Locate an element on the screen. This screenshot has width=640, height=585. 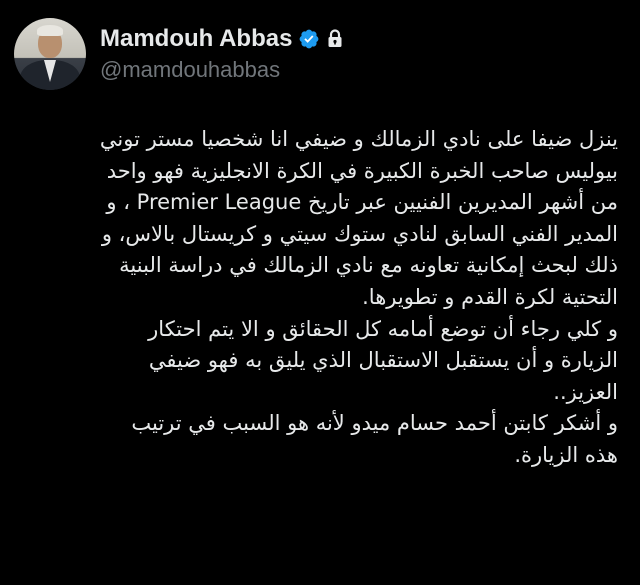
tweet-header: Mamdouh Abbas @mamdouhabbas is located at coordinates (179, 54).